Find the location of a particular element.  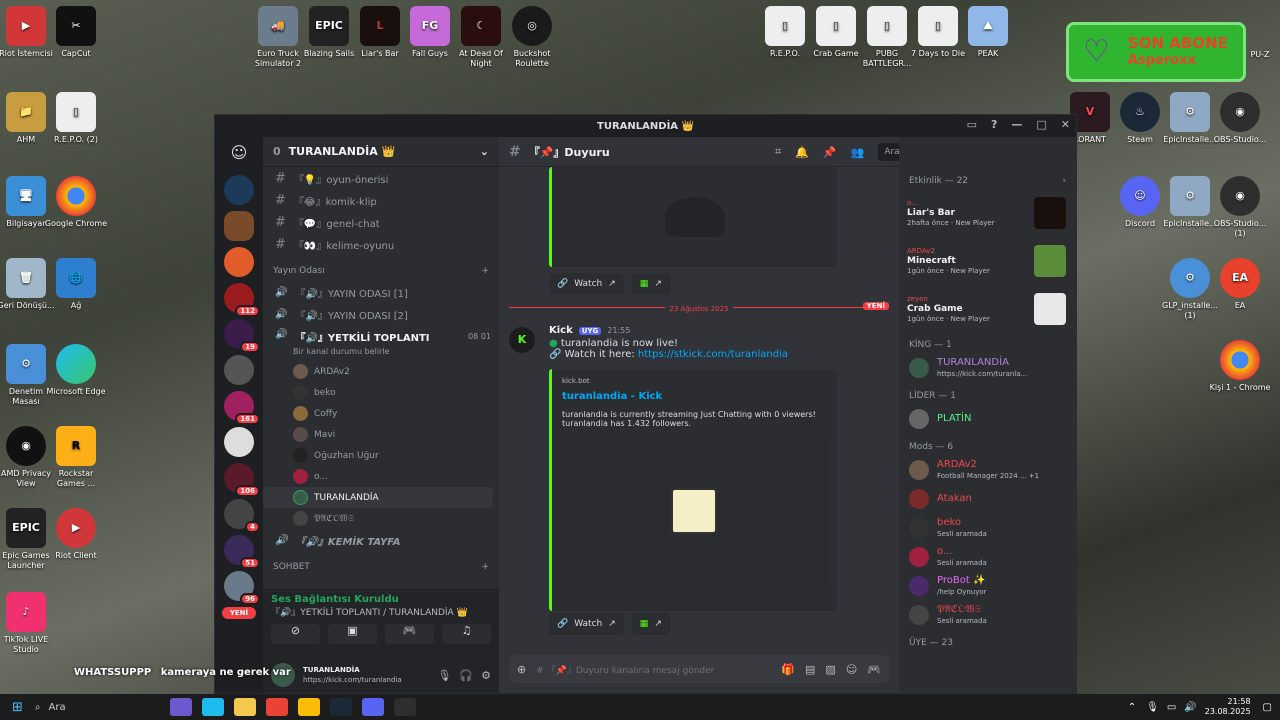

mic-icon: 🎙 is located at coordinates (444, 675).